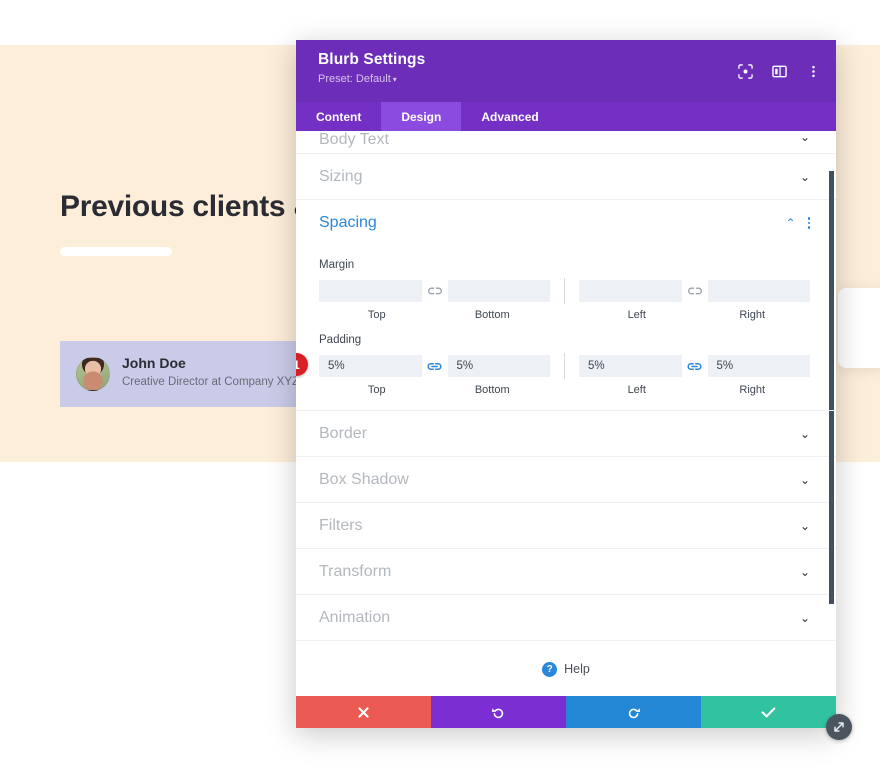  I want to click on section-spacing: Spacing ⌃, so click(566, 223).